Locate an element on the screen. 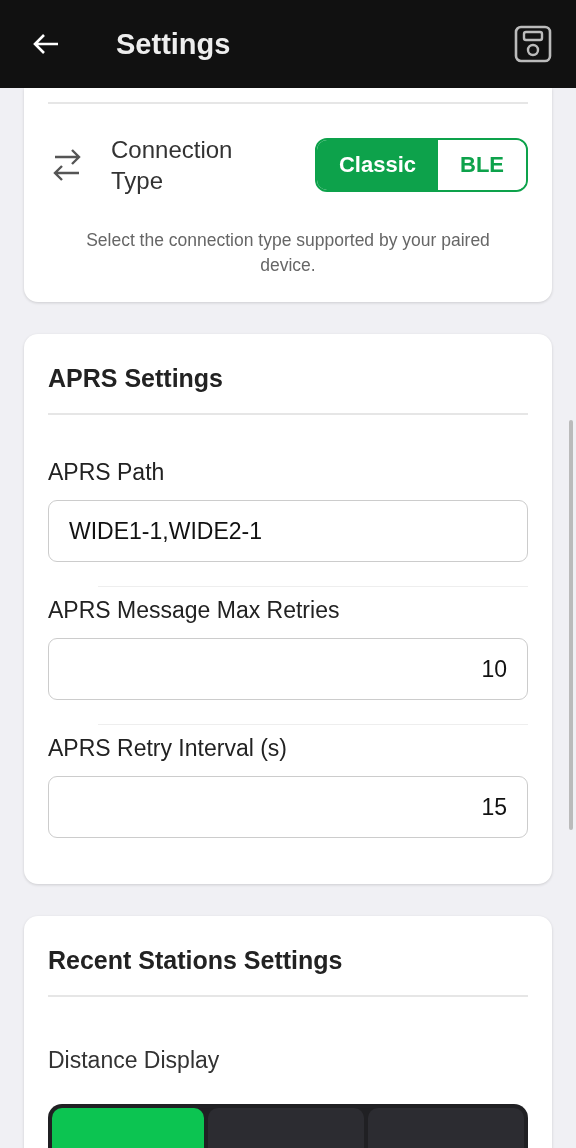 The width and height of the screenshot is (576, 1148). screen-title: Settings is located at coordinates (174, 44).